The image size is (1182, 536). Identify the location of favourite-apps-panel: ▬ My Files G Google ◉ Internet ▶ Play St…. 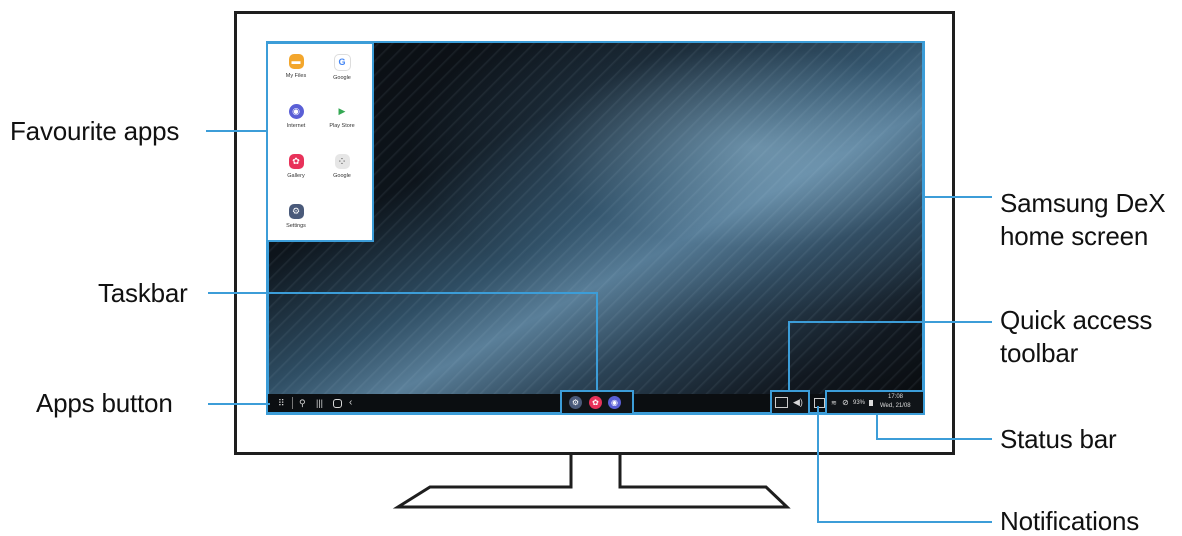
(320, 142).